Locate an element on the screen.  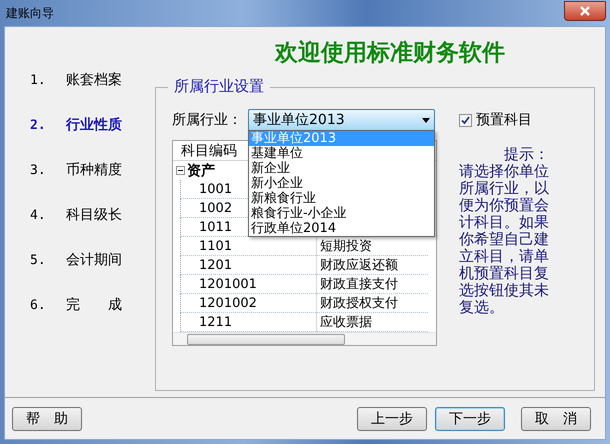
window-title: 建账向导 is located at coordinates (29, 13).